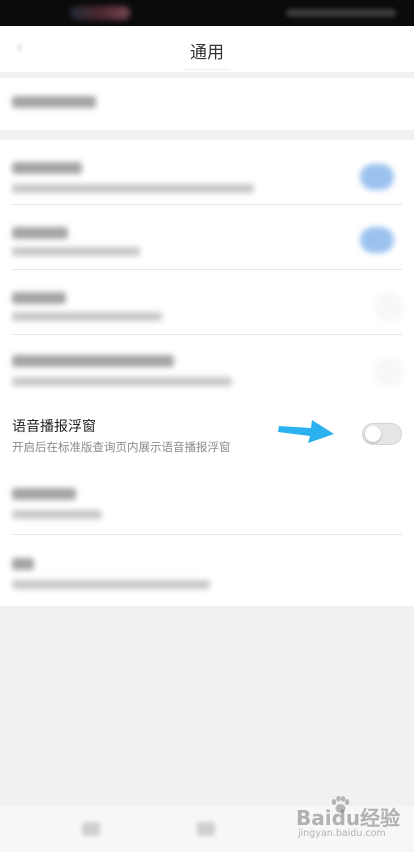 The image size is (414, 852). I want to click on settings-section-top, so click(207, 104).